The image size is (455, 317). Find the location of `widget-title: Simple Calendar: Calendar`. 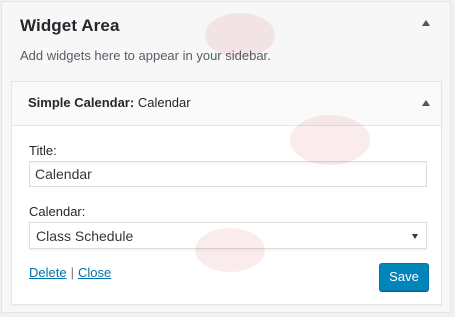

widget-title: Simple Calendar: Calendar is located at coordinates (109, 102).